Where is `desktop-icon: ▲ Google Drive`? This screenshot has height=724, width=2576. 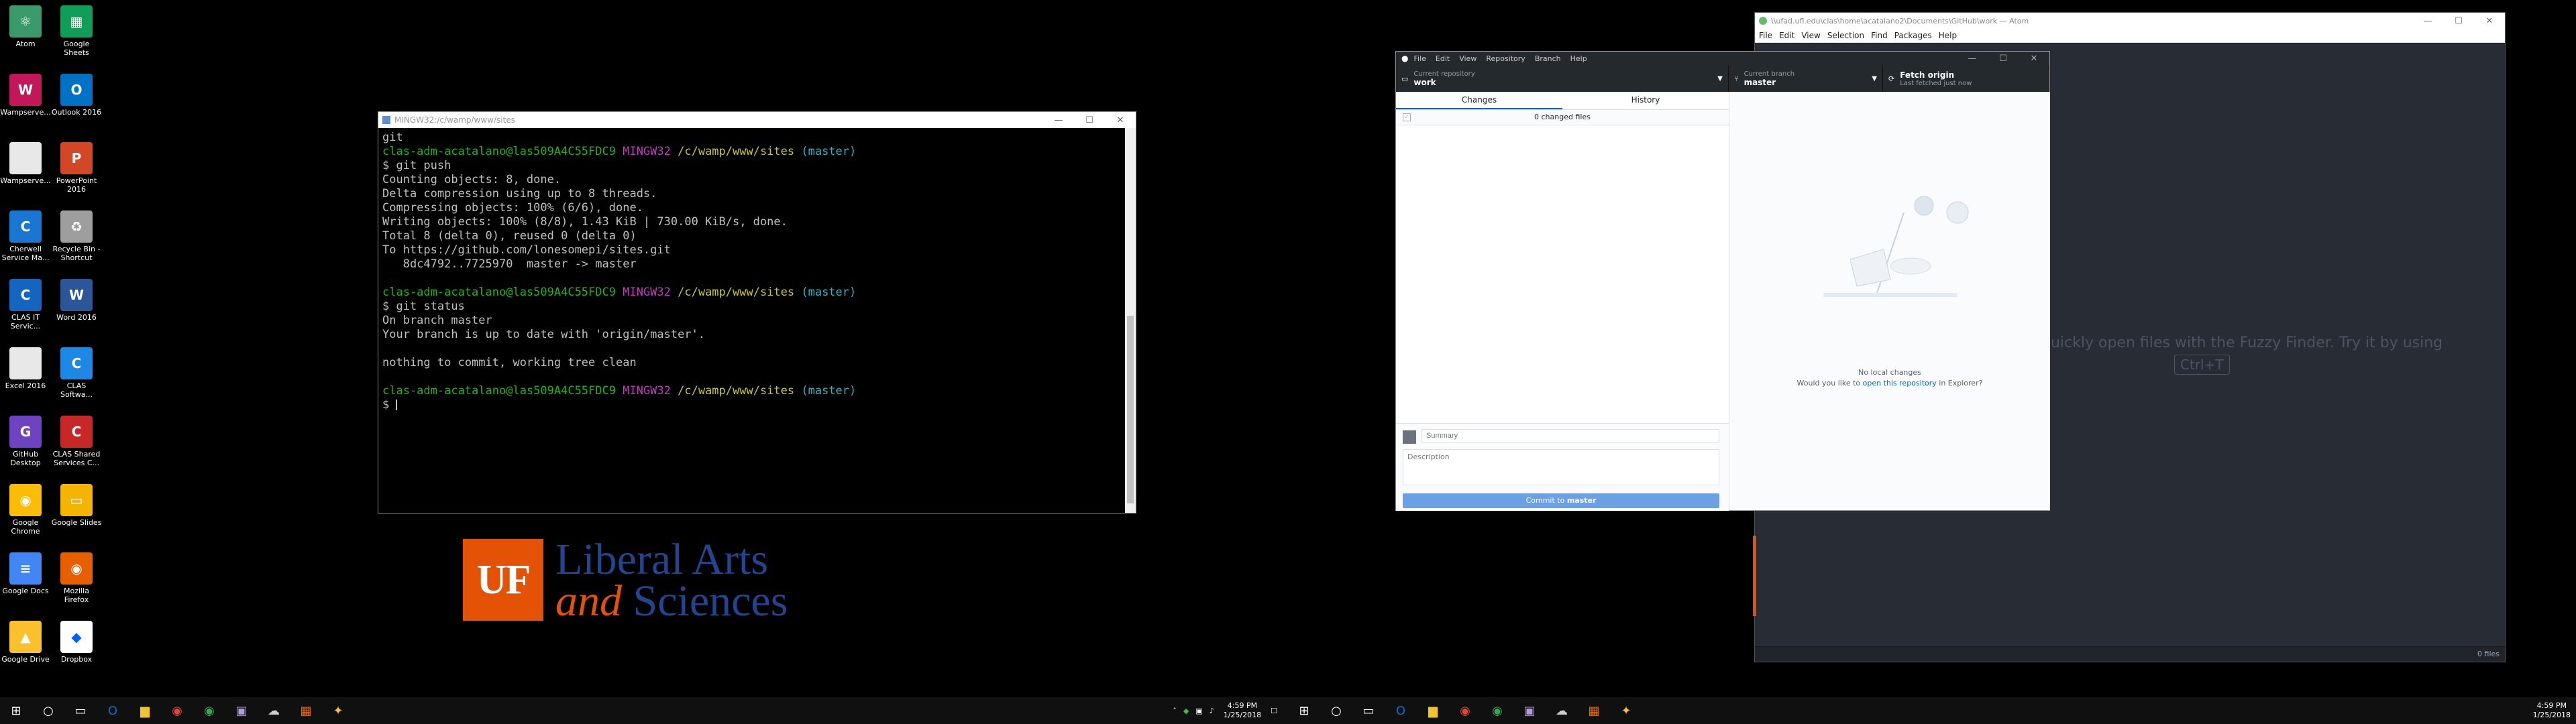 desktop-icon: ▲ Google Drive is located at coordinates (25, 642).